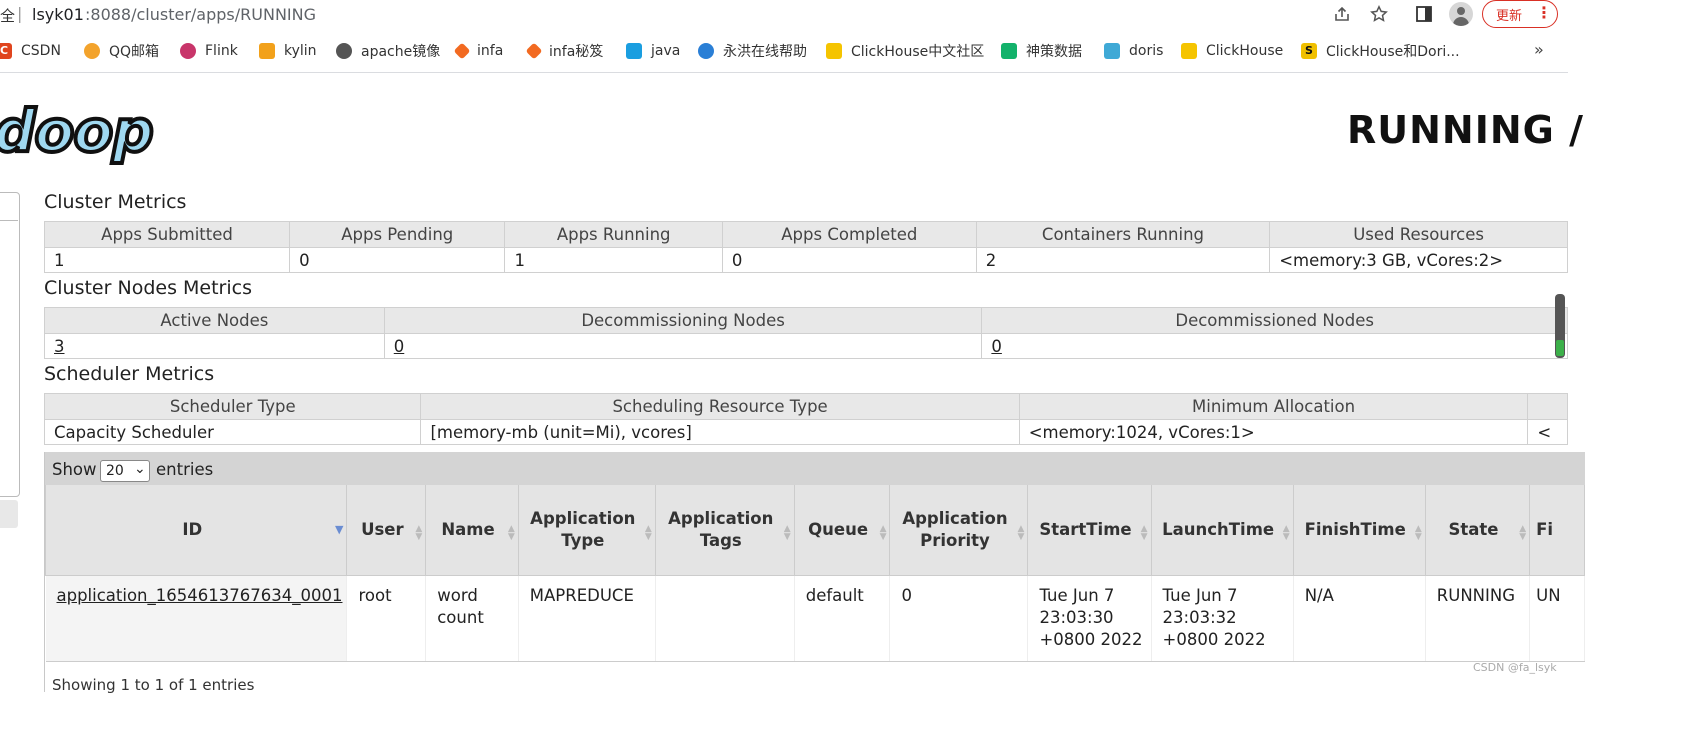 The height and width of the screenshot is (742, 1706). Describe the element at coordinates (1089, 530) in the screenshot. I see `column-header-starttime: StartTime ▲ ▼` at that location.